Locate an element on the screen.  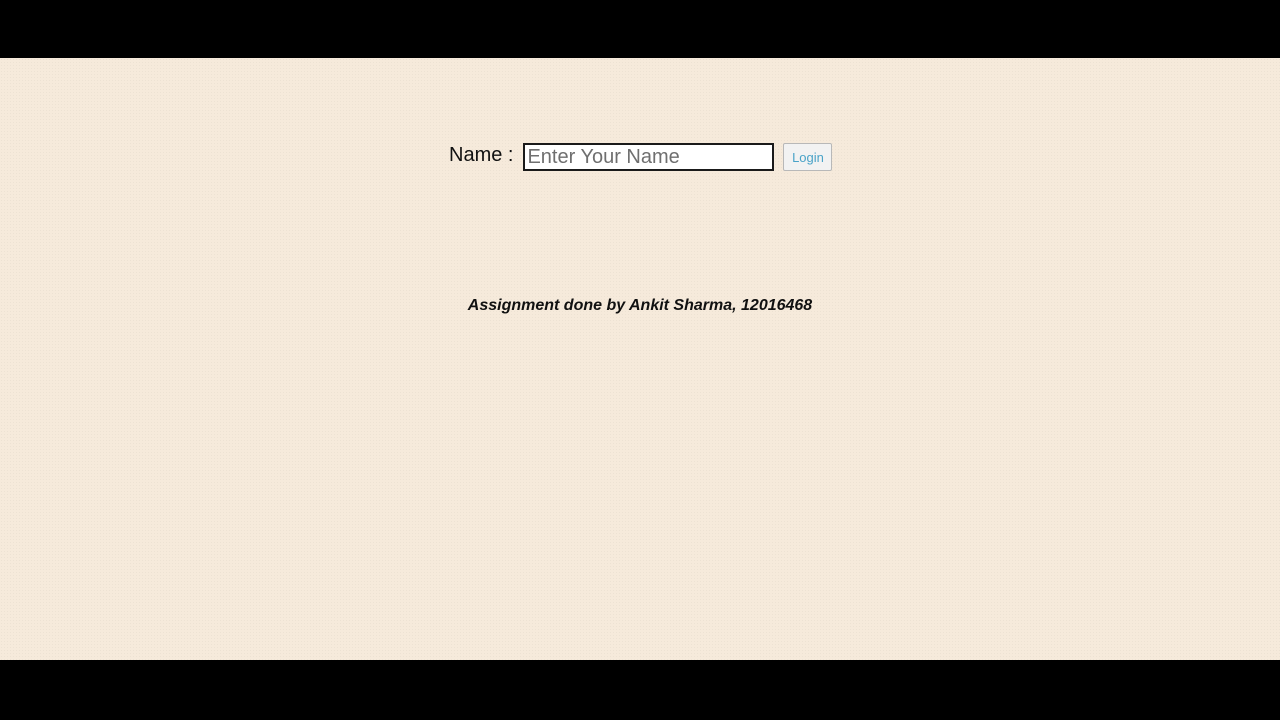
login-form: Name : Login is located at coordinates (641, 157).